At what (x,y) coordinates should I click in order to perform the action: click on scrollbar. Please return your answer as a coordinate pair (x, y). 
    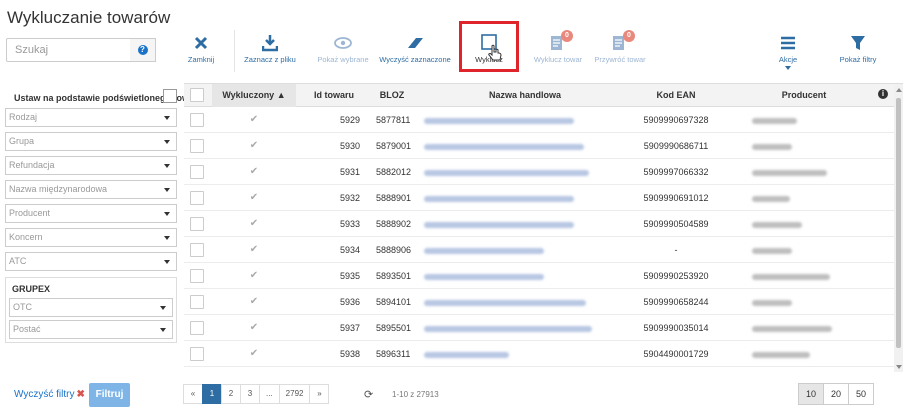
    Looking at the image, I should click on (898, 228).